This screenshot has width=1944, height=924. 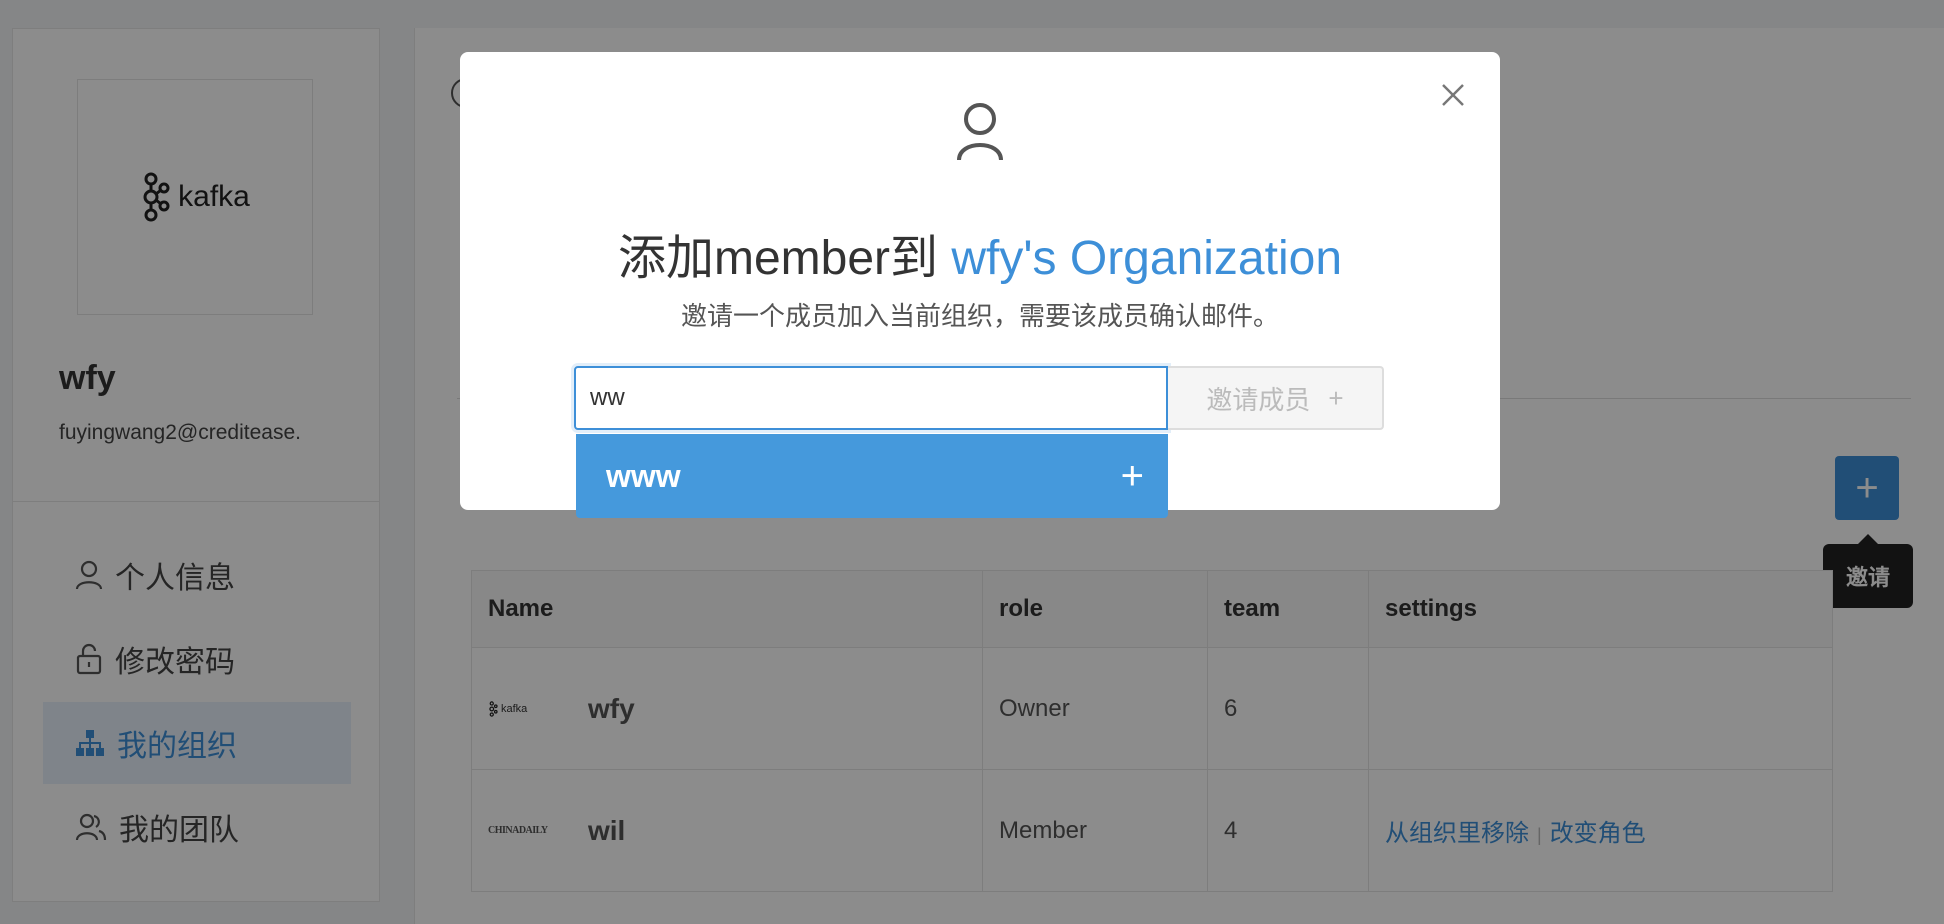 I want to click on invite-member-button: 邀请成员 +, so click(x=1276, y=398).